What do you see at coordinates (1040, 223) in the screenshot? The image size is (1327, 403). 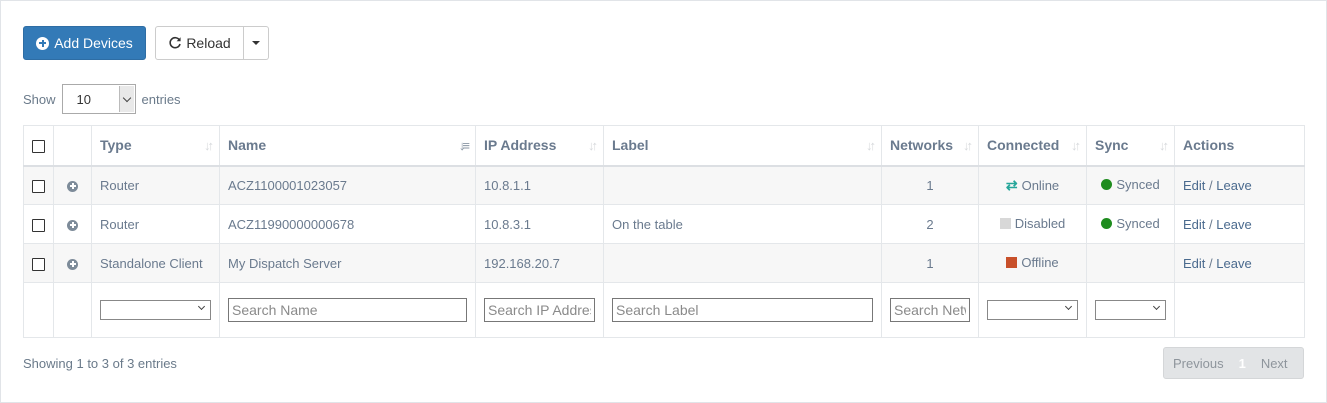 I see `connected-status: Disabled` at bounding box center [1040, 223].